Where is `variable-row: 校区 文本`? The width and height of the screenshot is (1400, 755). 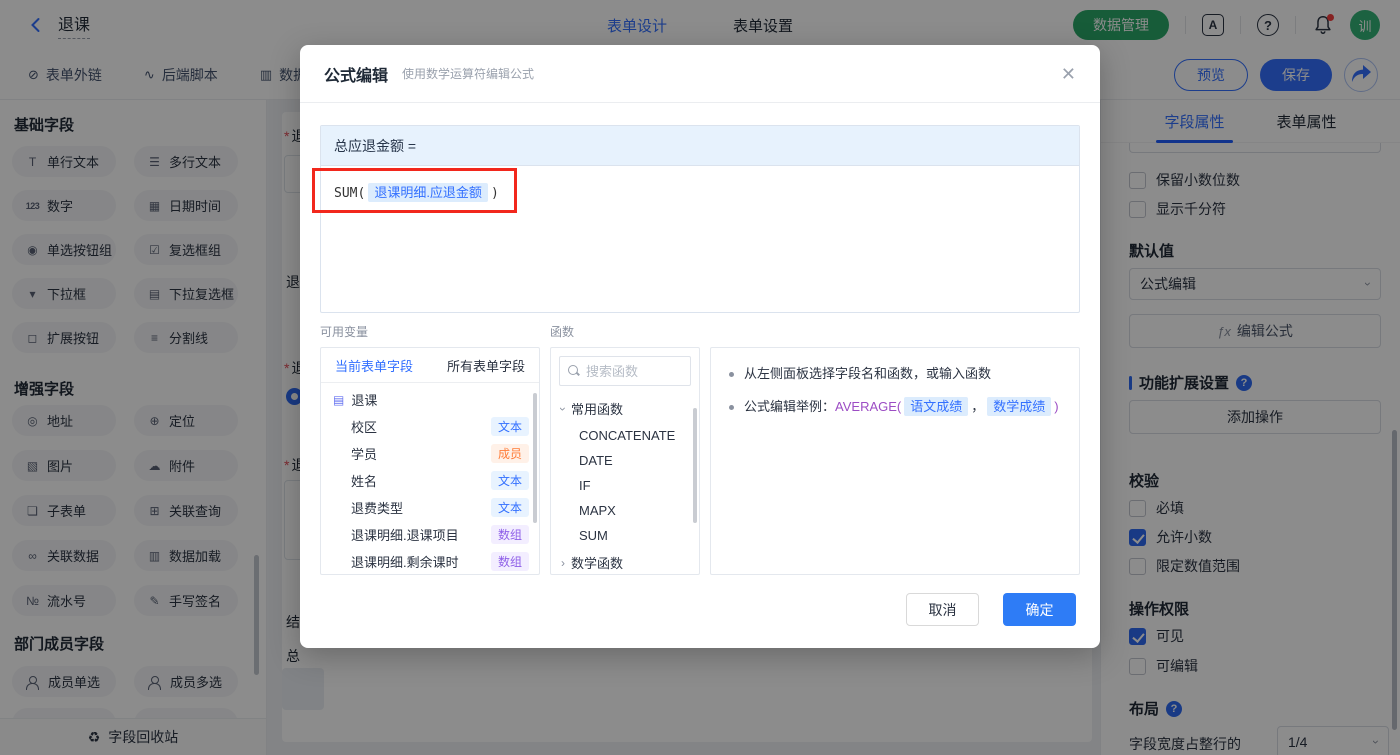 variable-row: 校区 文本 is located at coordinates (430, 426).